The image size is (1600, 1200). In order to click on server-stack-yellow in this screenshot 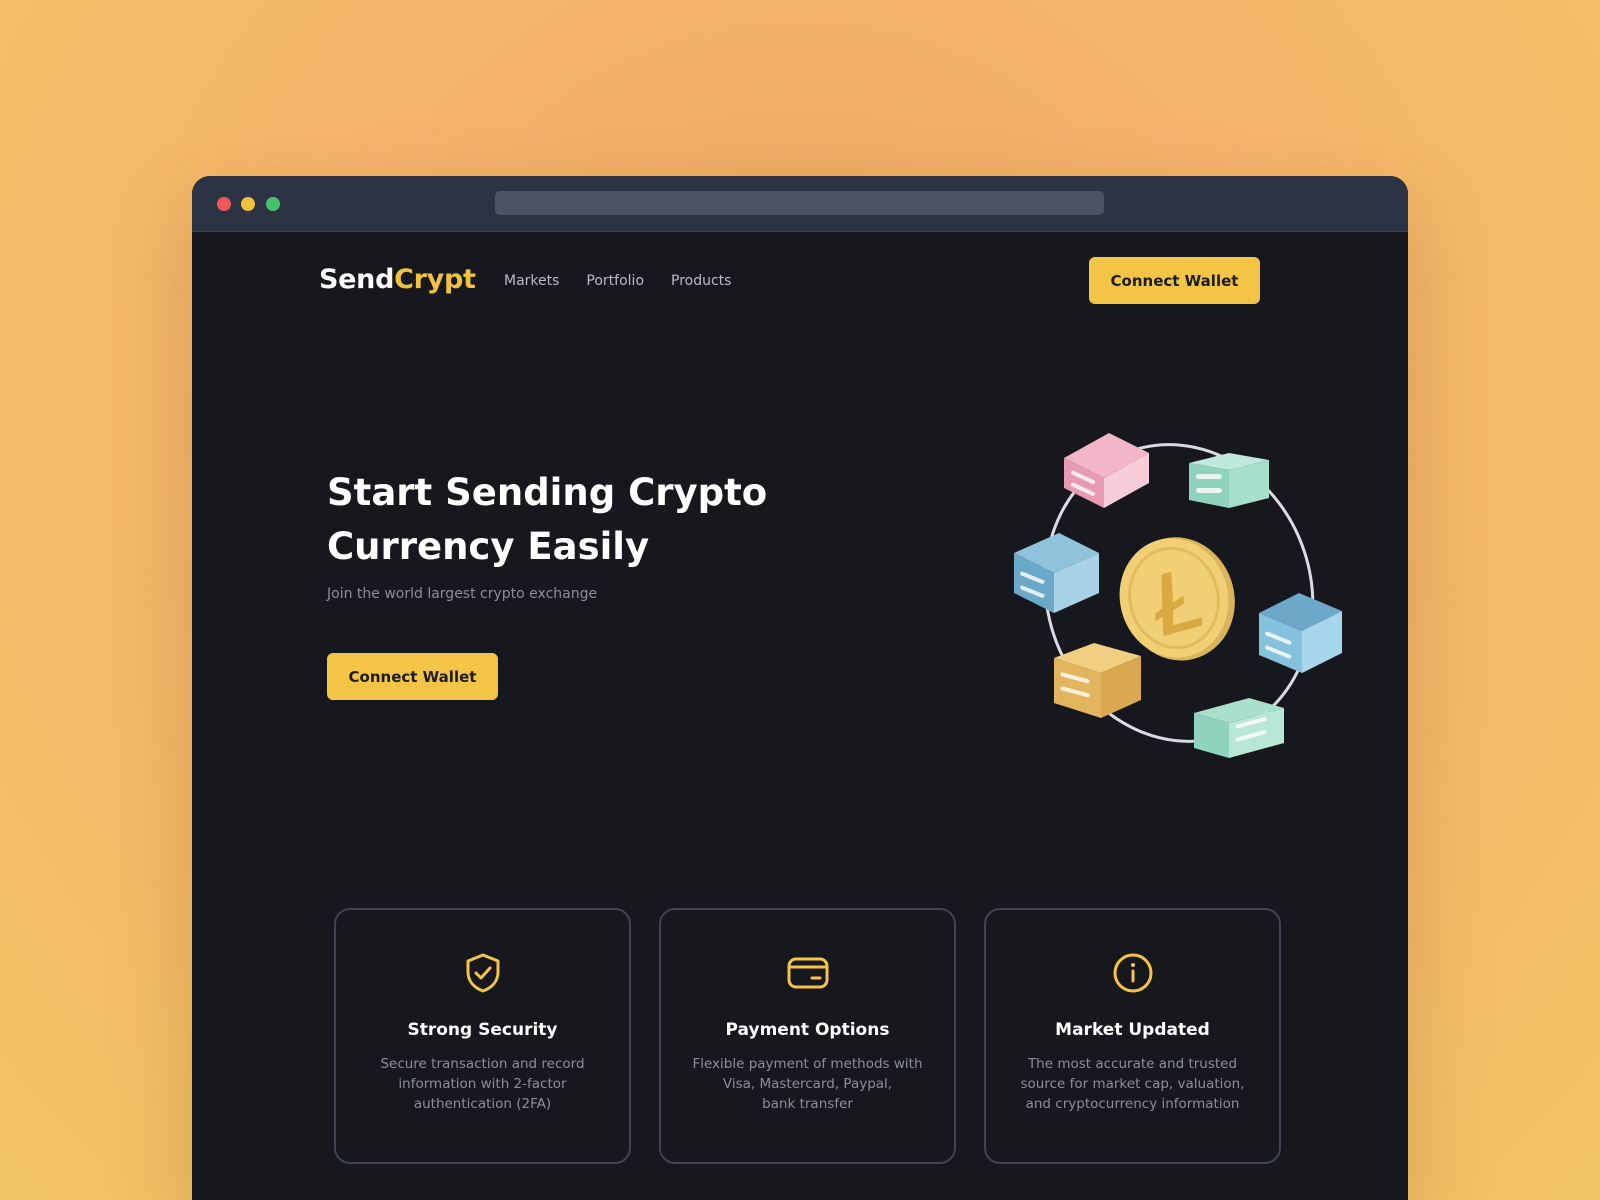, I will do `click(1097, 680)`.